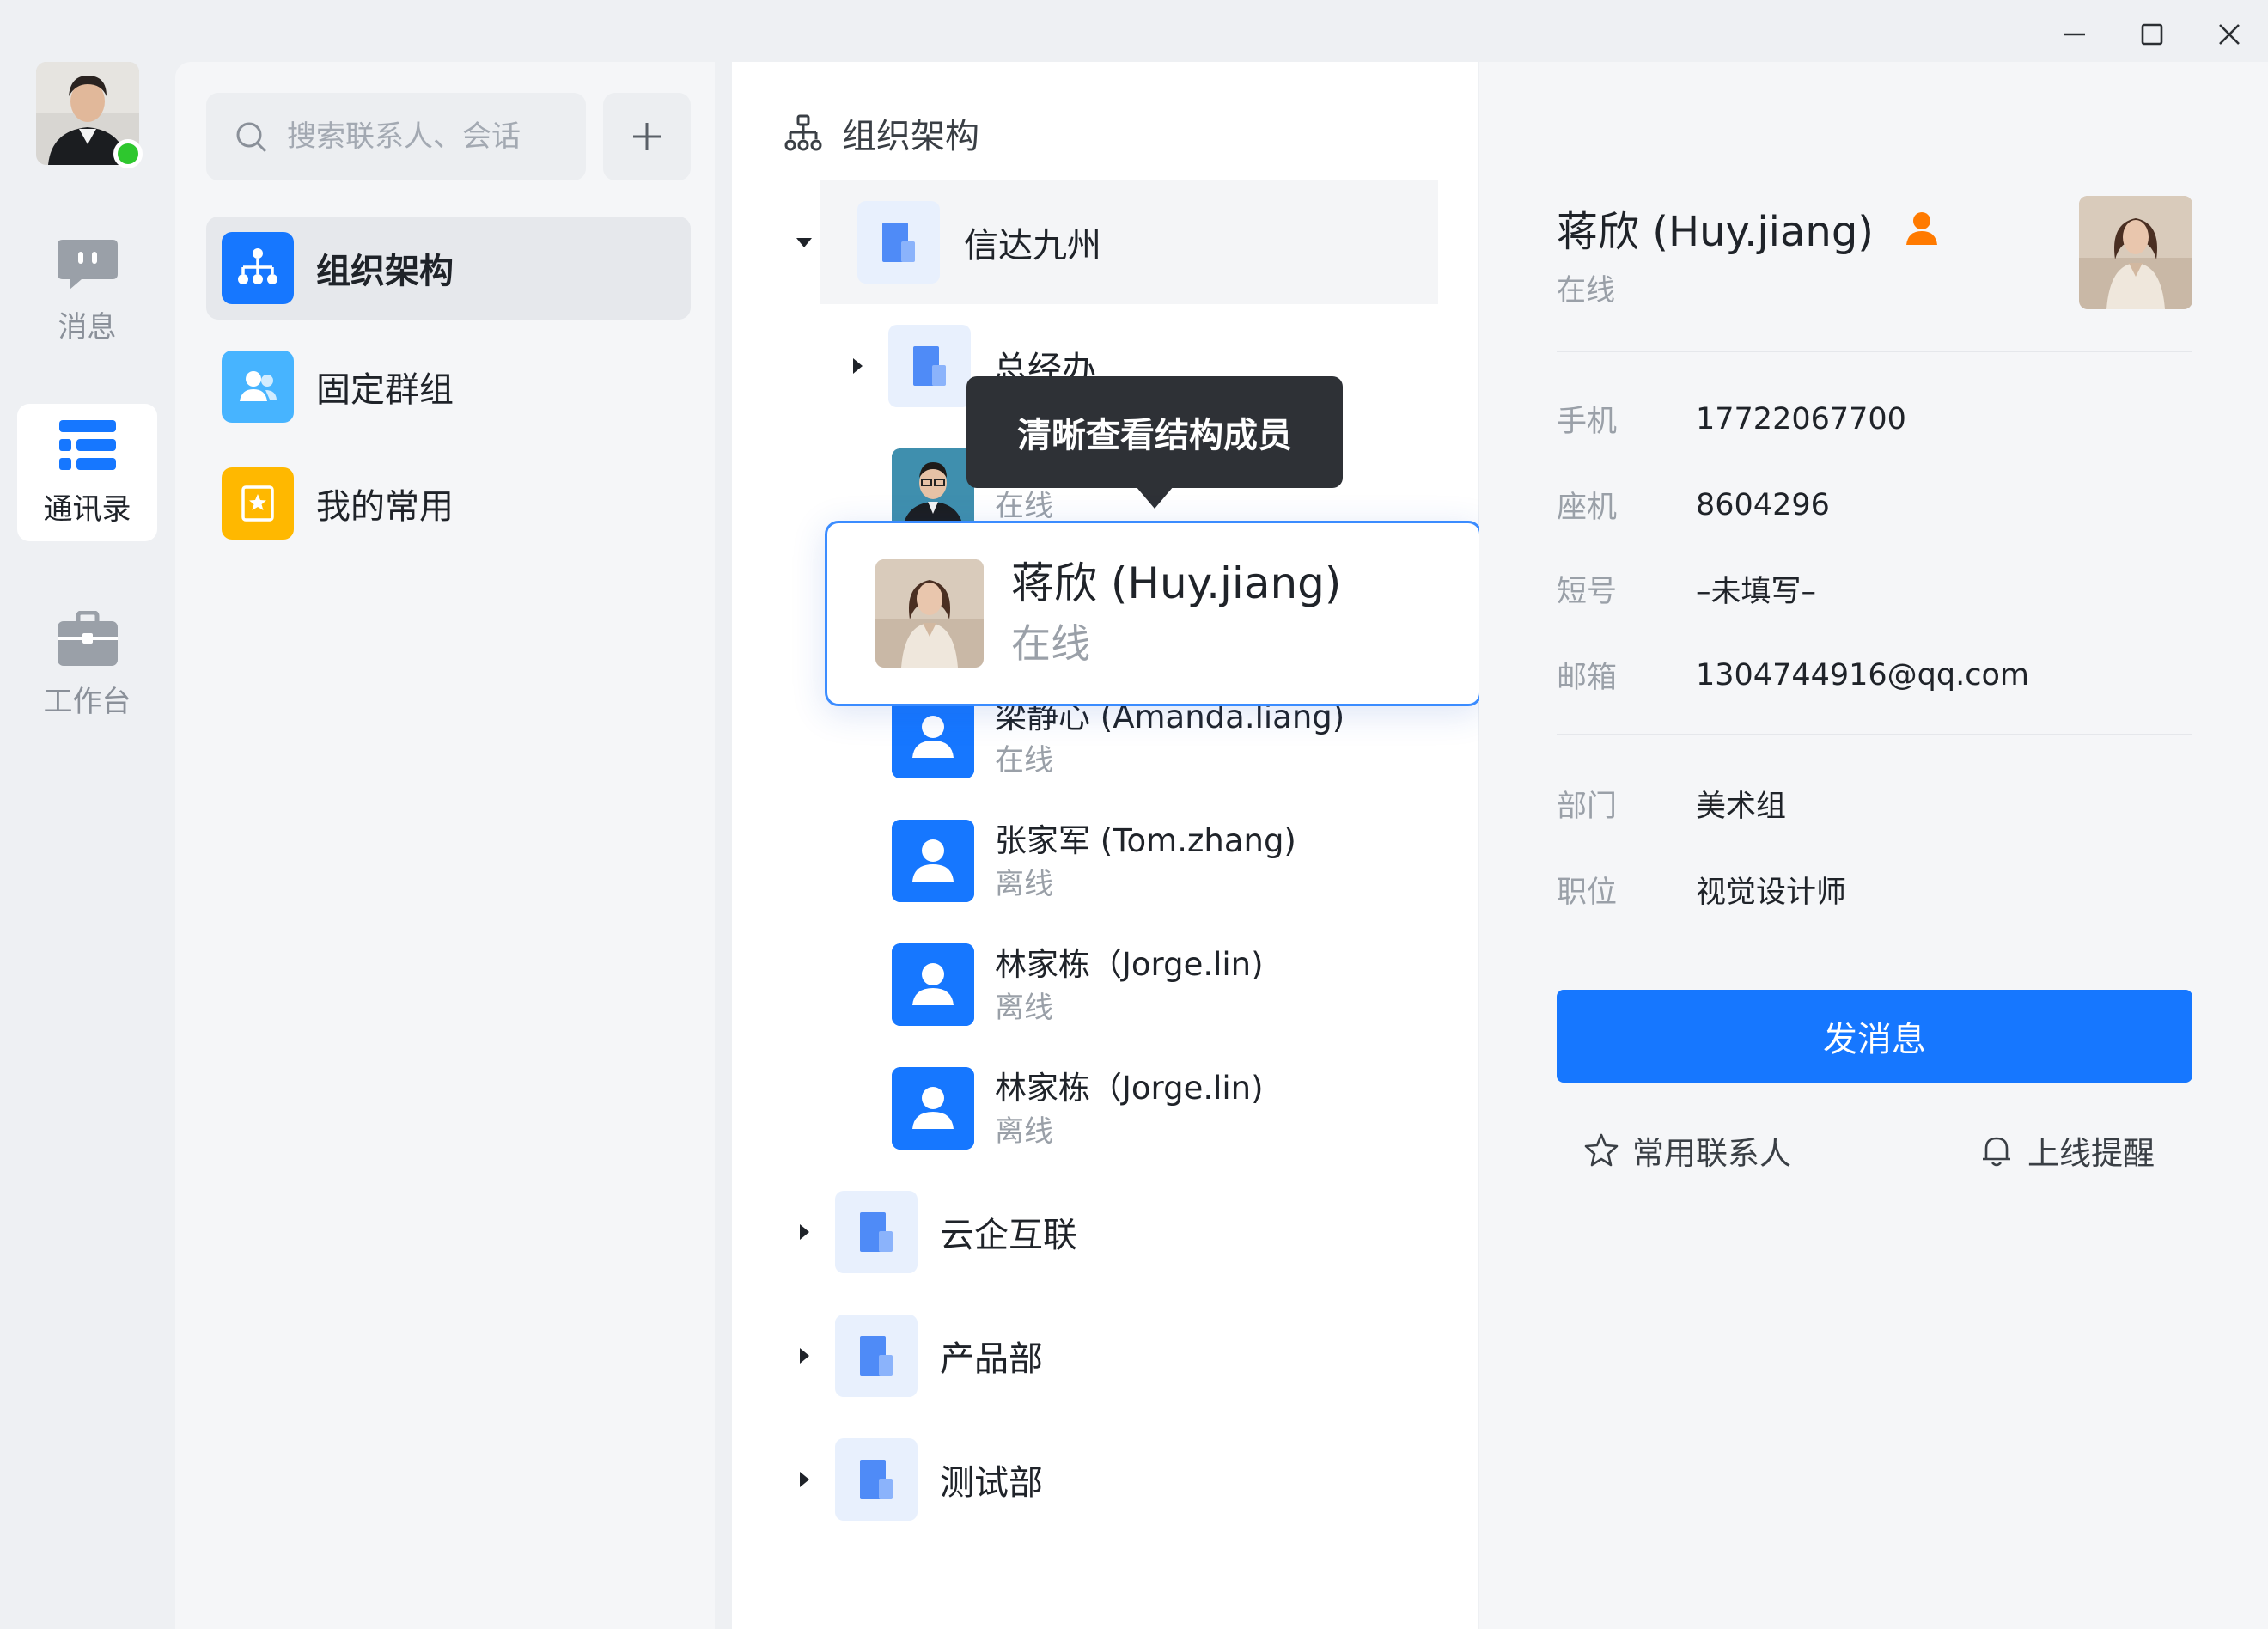 This screenshot has width=2268, height=1629. Describe the element at coordinates (87, 472) in the screenshot. I see `nav-contacts: 通讯录` at that location.